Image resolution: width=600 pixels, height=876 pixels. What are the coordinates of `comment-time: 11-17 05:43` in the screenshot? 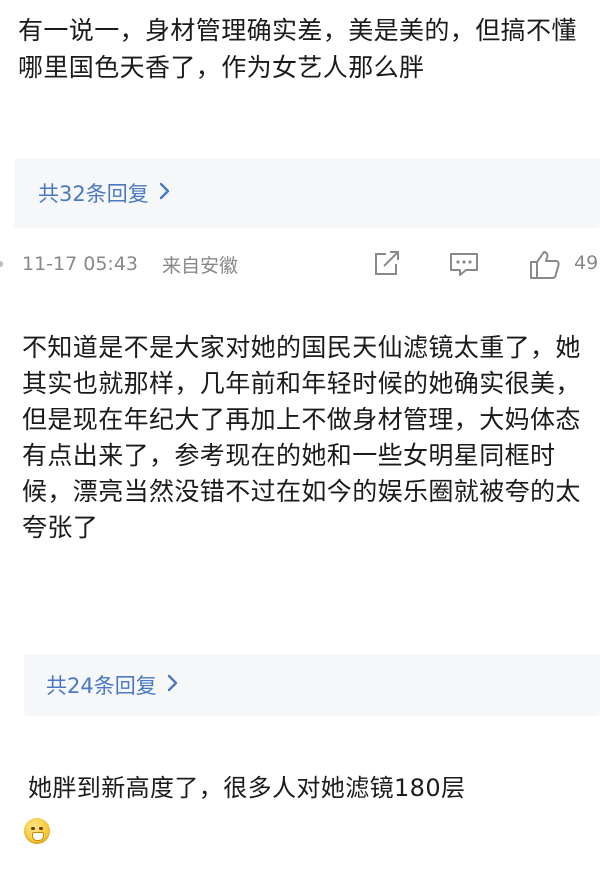 It's located at (80, 264).